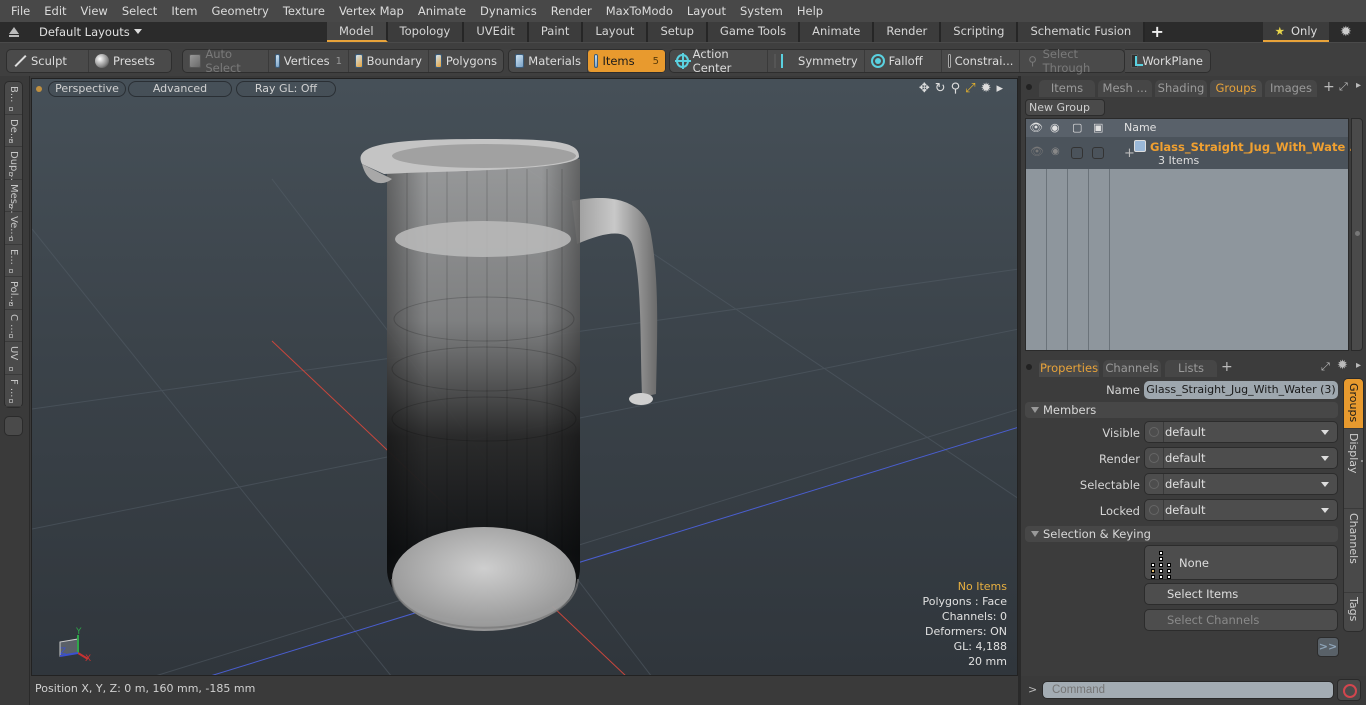 The image size is (1366, 705). Describe the element at coordinates (1241, 458) in the screenshot. I see `render-dropdown: default` at that location.